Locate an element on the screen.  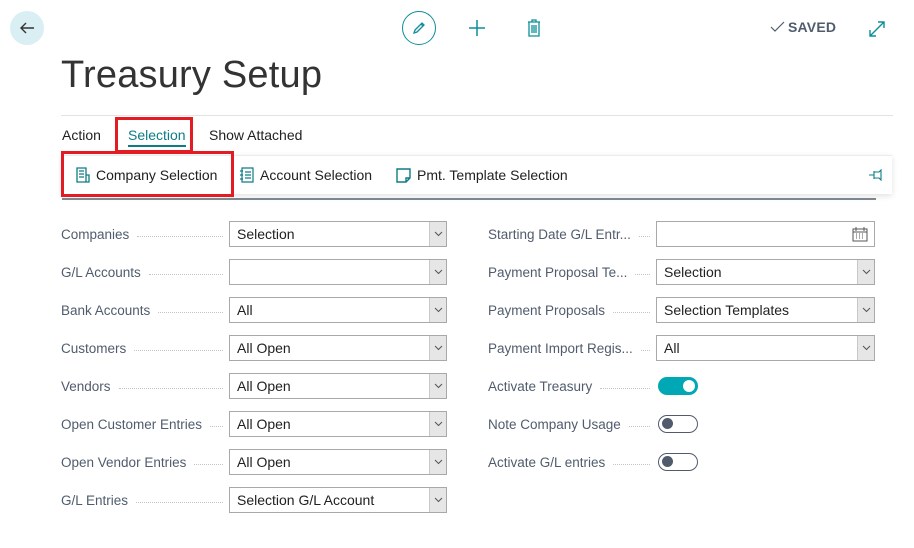
tab-show-attached: Show Attached is located at coordinates (255, 135).